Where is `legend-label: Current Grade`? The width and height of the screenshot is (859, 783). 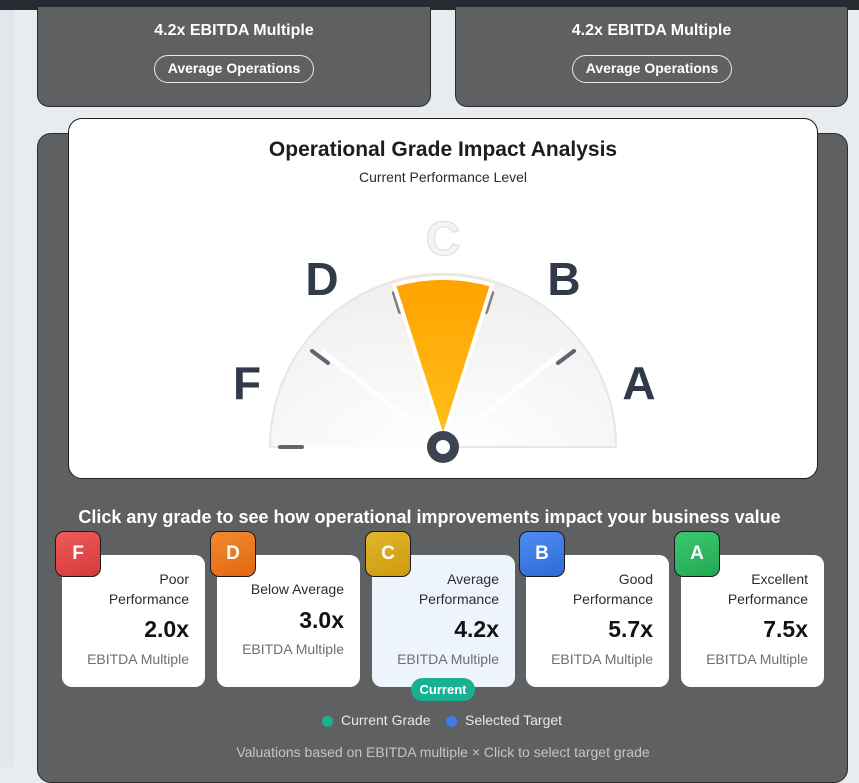
legend-label: Current Grade is located at coordinates (386, 720).